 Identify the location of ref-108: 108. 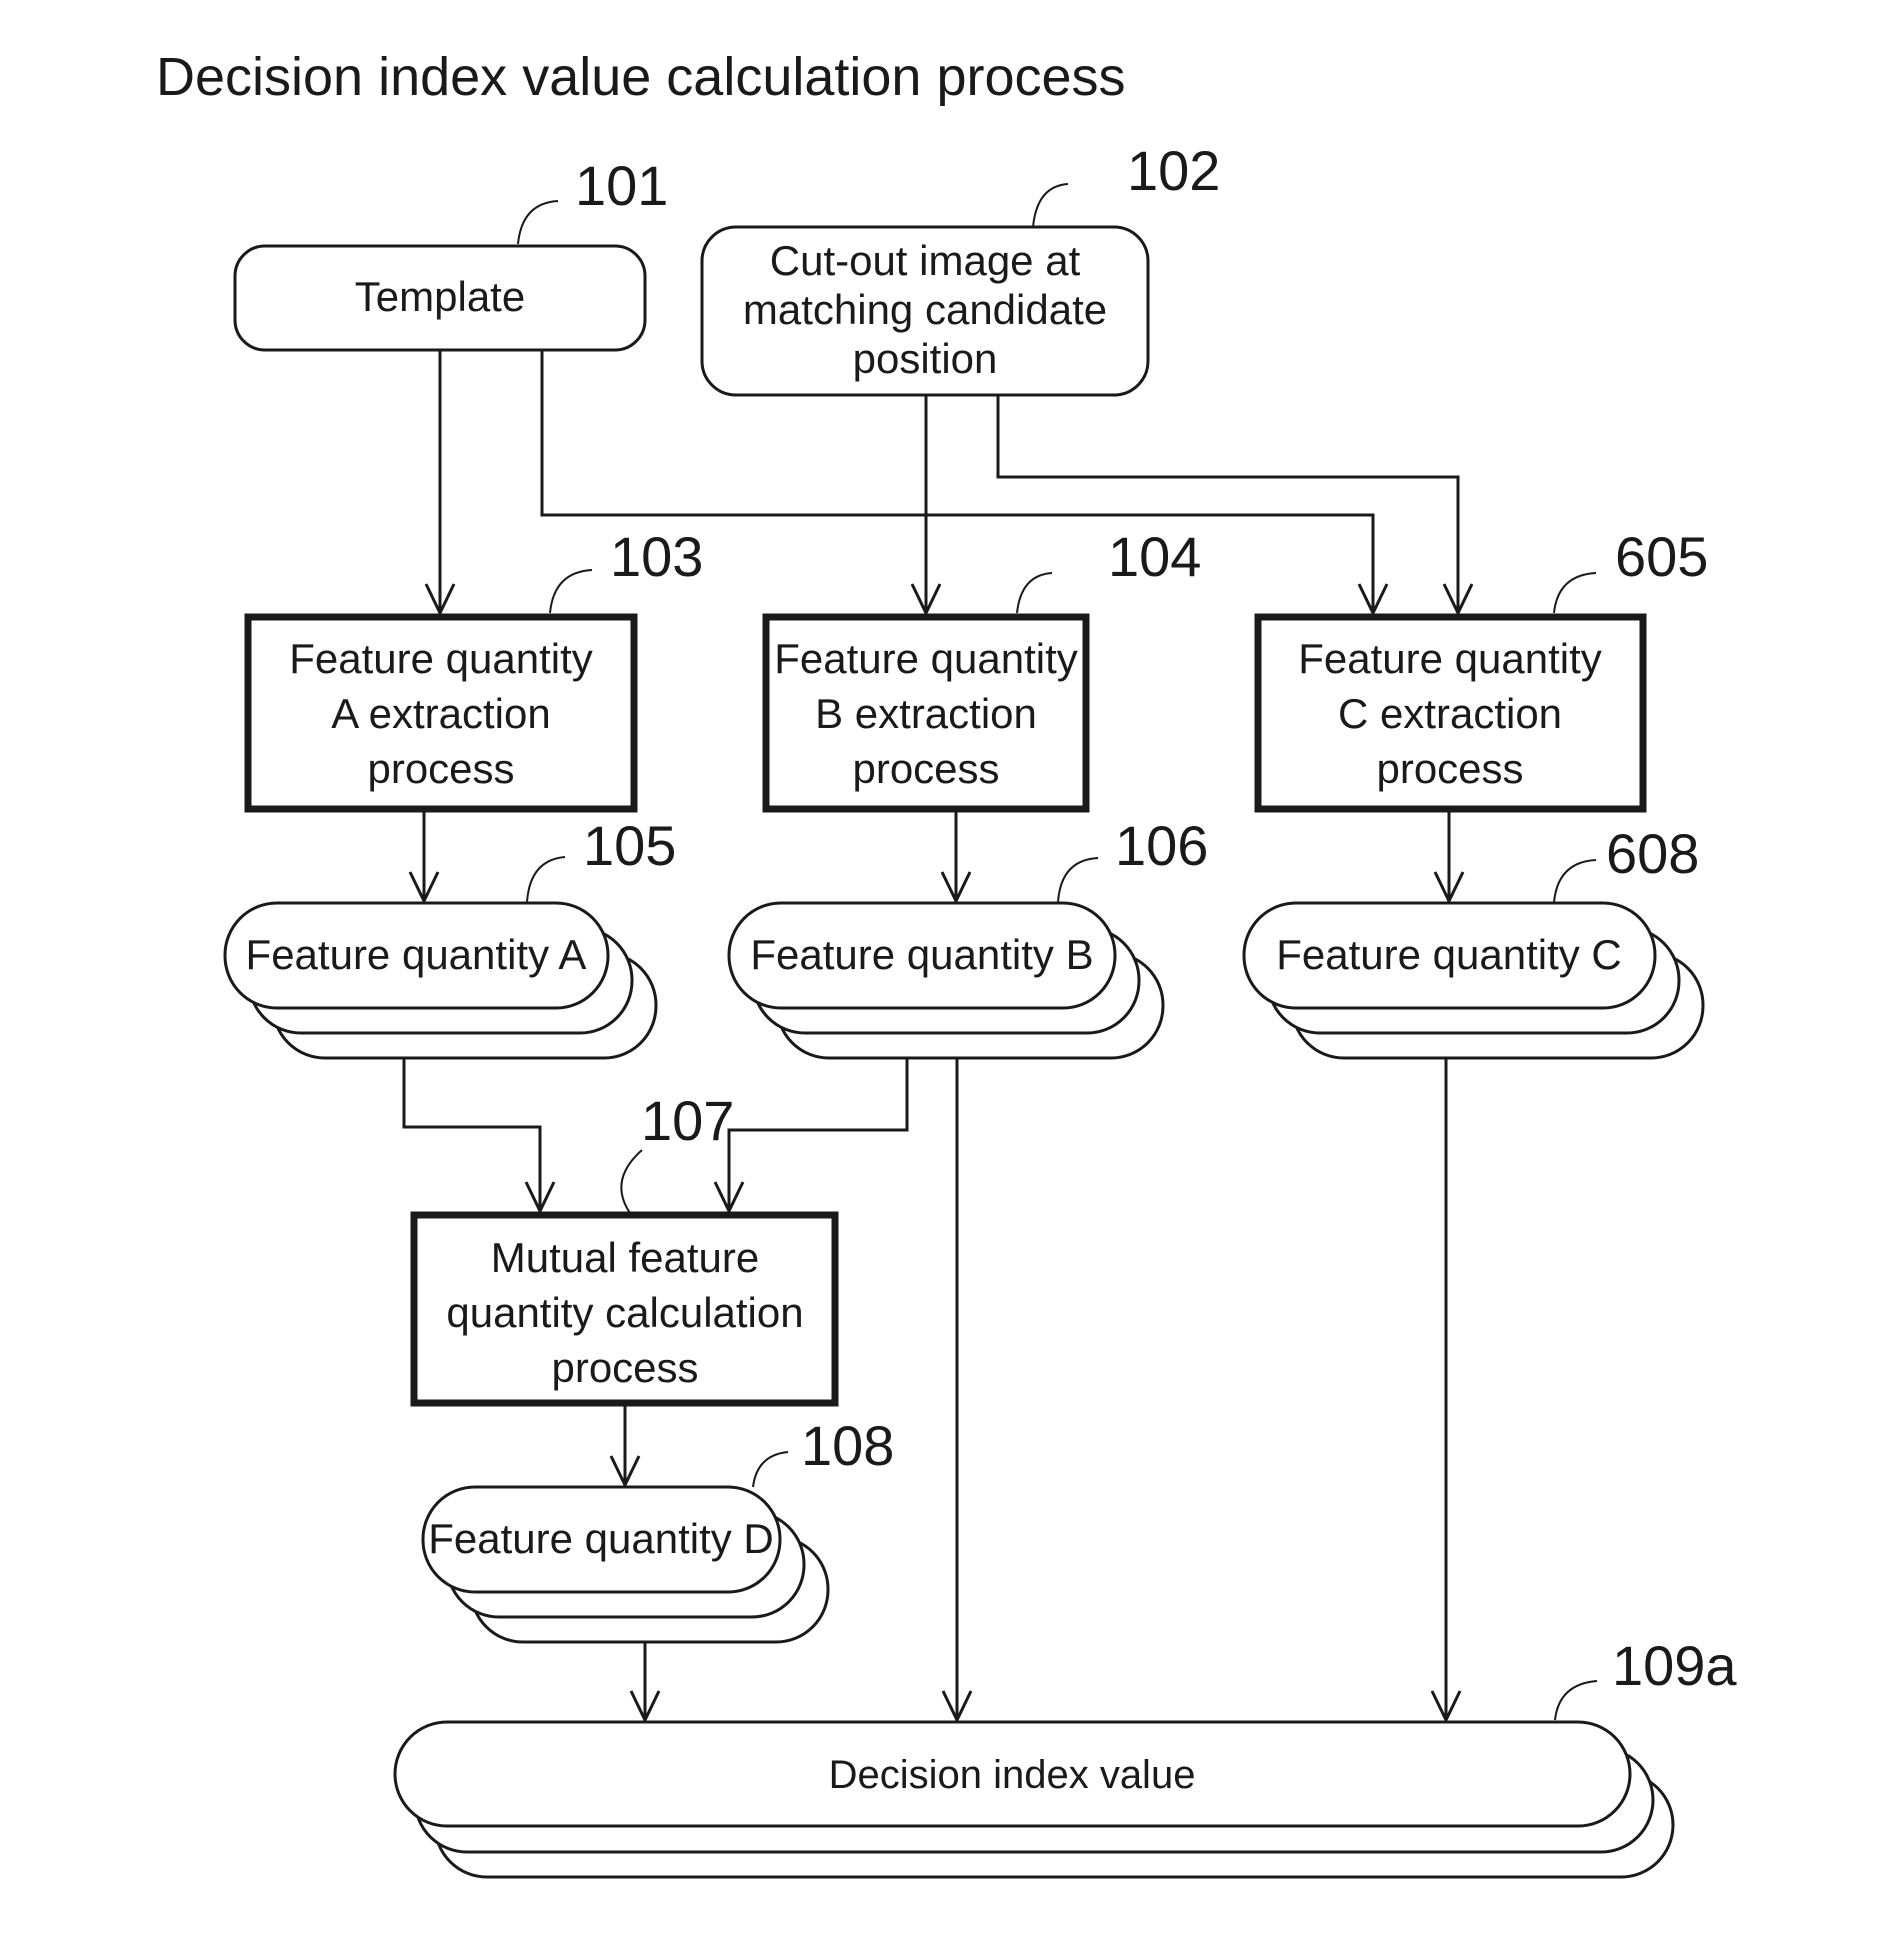
(847, 1445).